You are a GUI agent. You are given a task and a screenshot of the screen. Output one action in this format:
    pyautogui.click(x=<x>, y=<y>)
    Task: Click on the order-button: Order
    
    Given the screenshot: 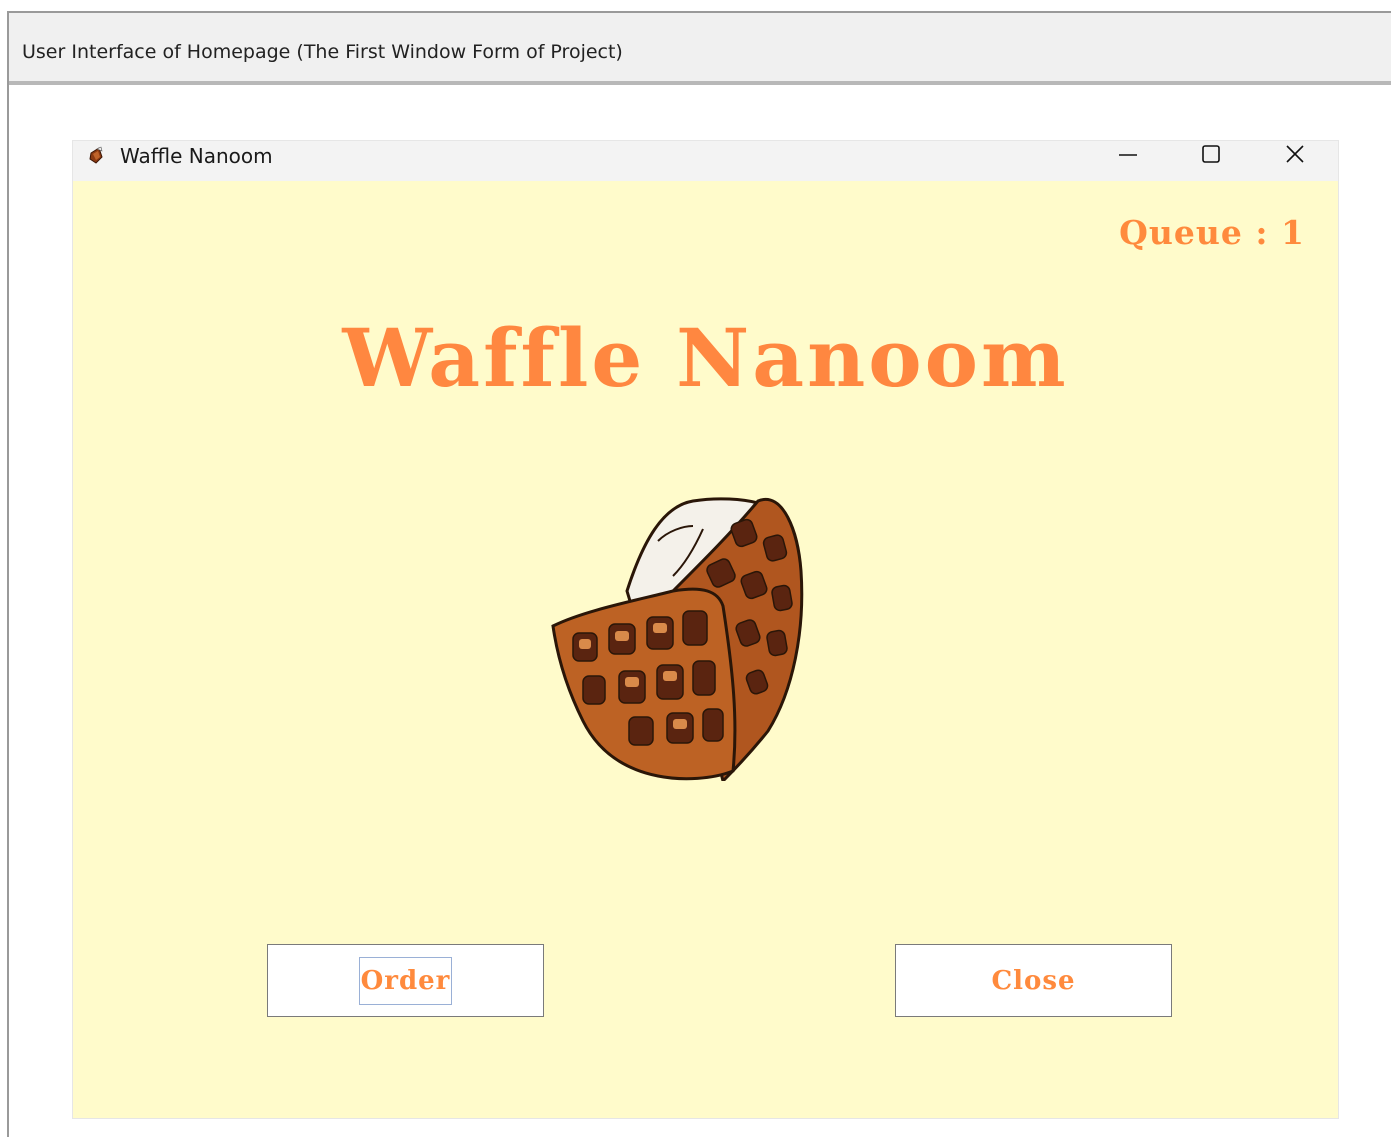 What is the action you would take?
    pyautogui.click(x=405, y=980)
    